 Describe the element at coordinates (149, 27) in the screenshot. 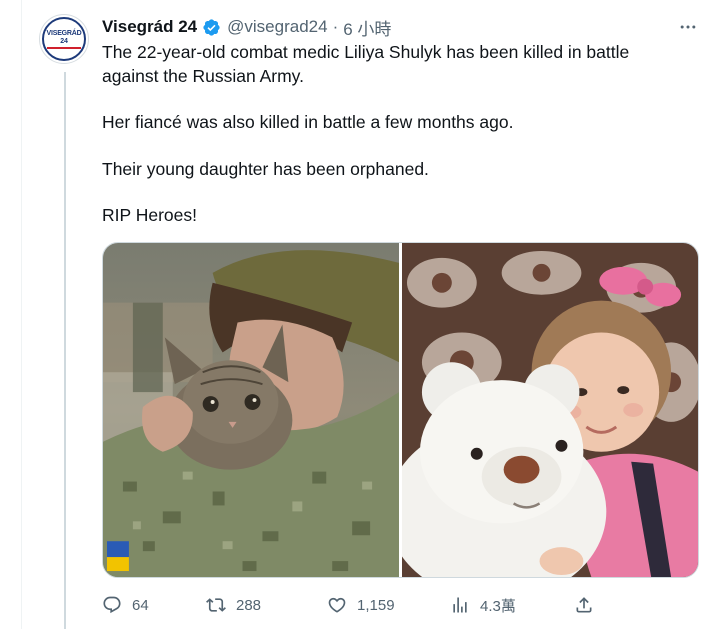

I see `display-name: Visegrád 24` at that location.